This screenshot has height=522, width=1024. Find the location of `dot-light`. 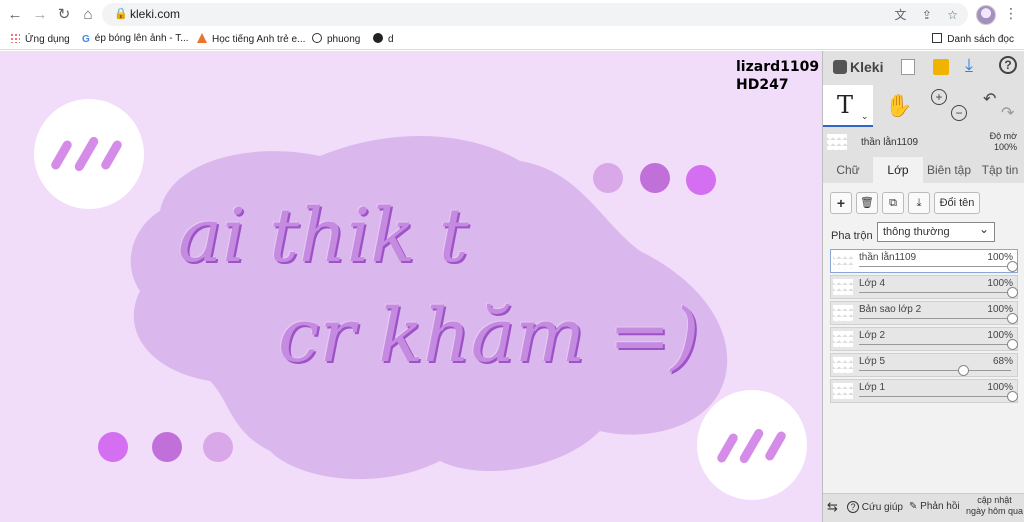

dot-light is located at coordinates (218, 447).